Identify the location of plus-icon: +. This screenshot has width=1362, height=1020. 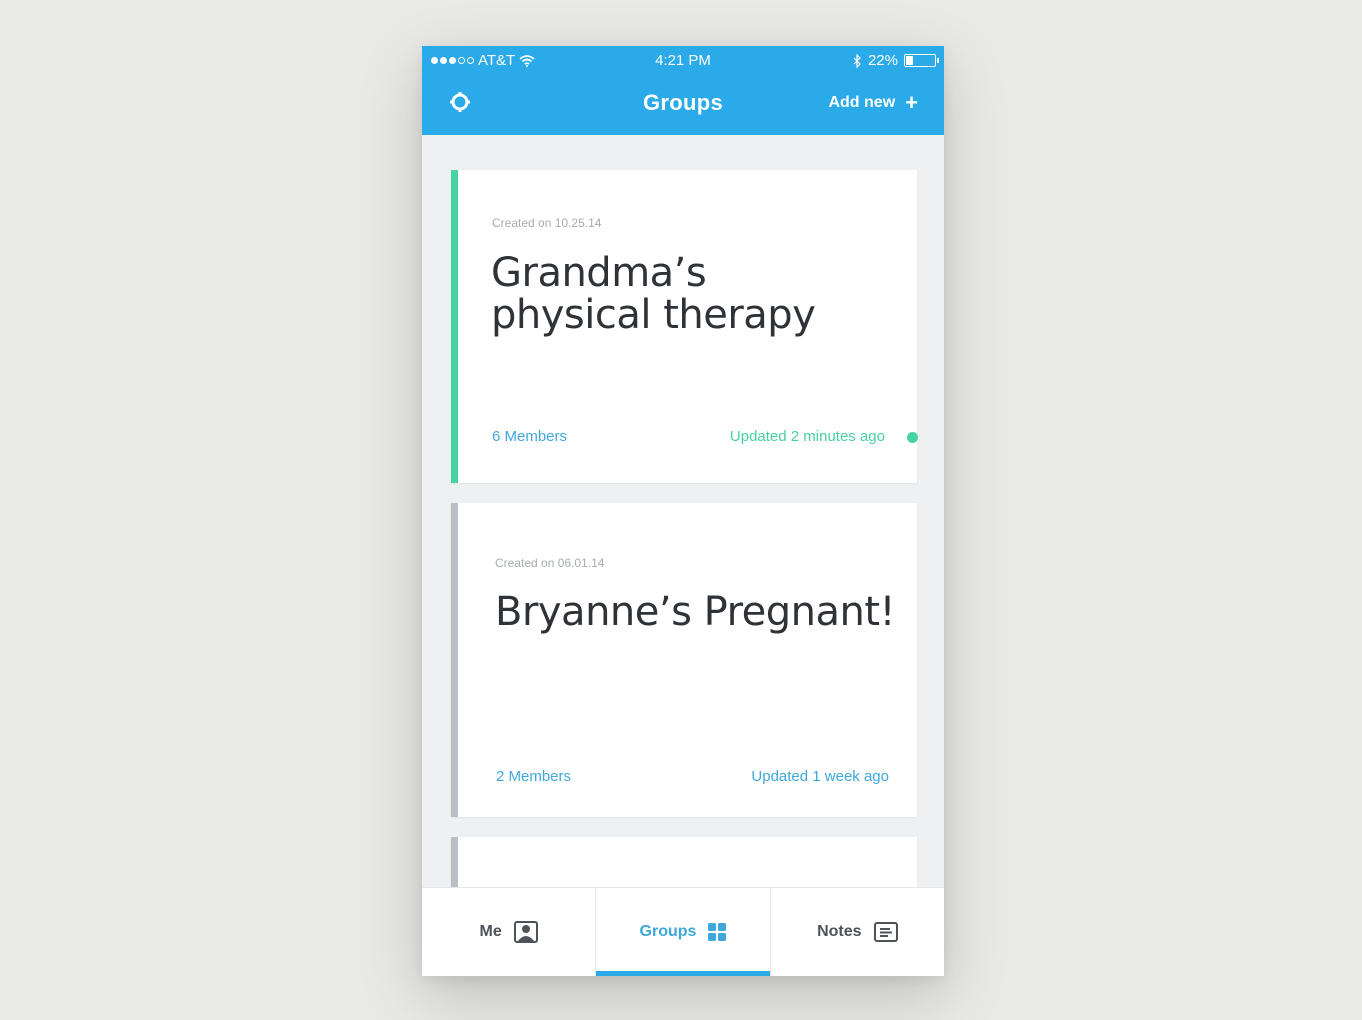
(911, 102).